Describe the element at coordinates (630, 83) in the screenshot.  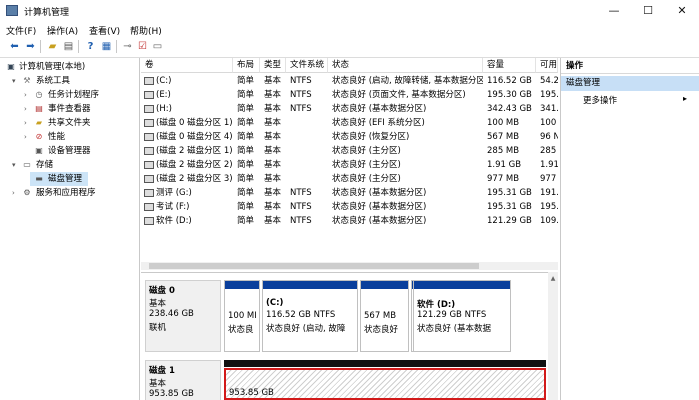
I see `actions-section-disk-management: 磁盘管理` at that location.